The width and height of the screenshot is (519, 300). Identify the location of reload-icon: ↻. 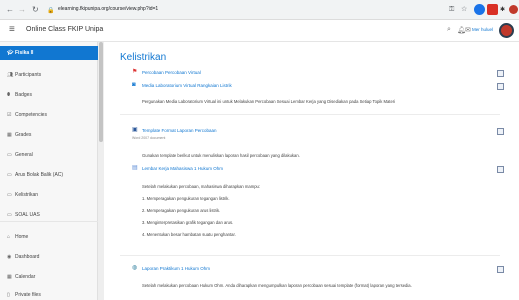
(35, 10).